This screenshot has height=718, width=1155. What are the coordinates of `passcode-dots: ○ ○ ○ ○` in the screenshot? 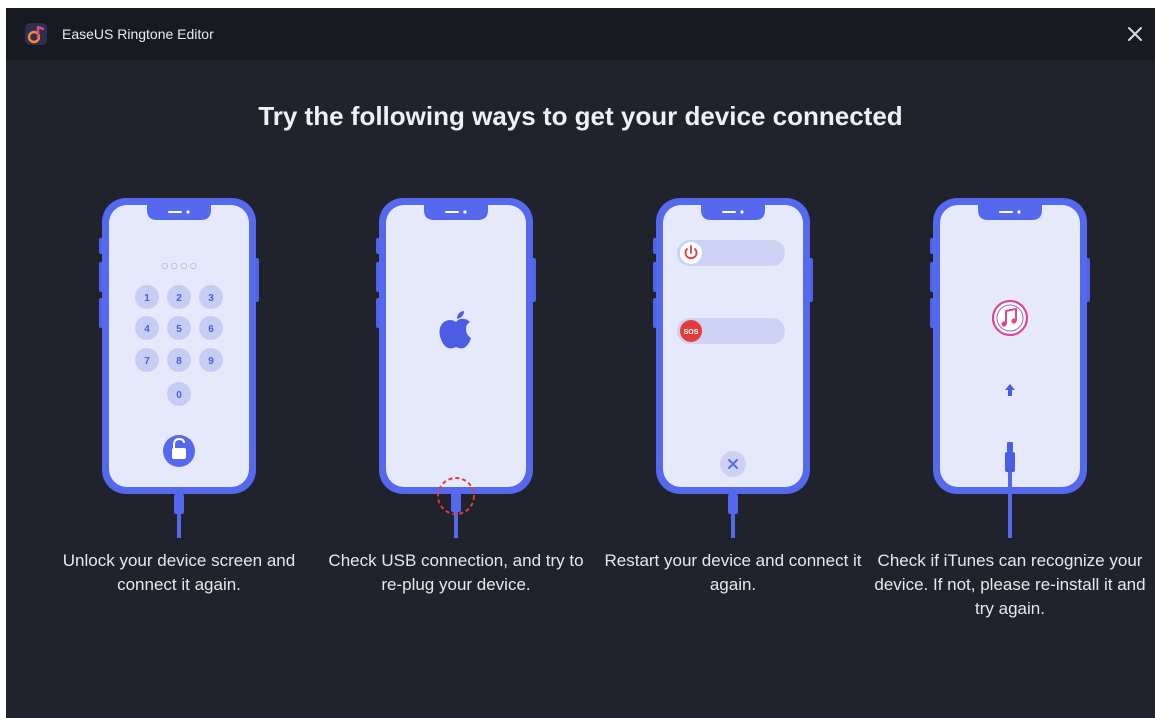 It's located at (179, 265).